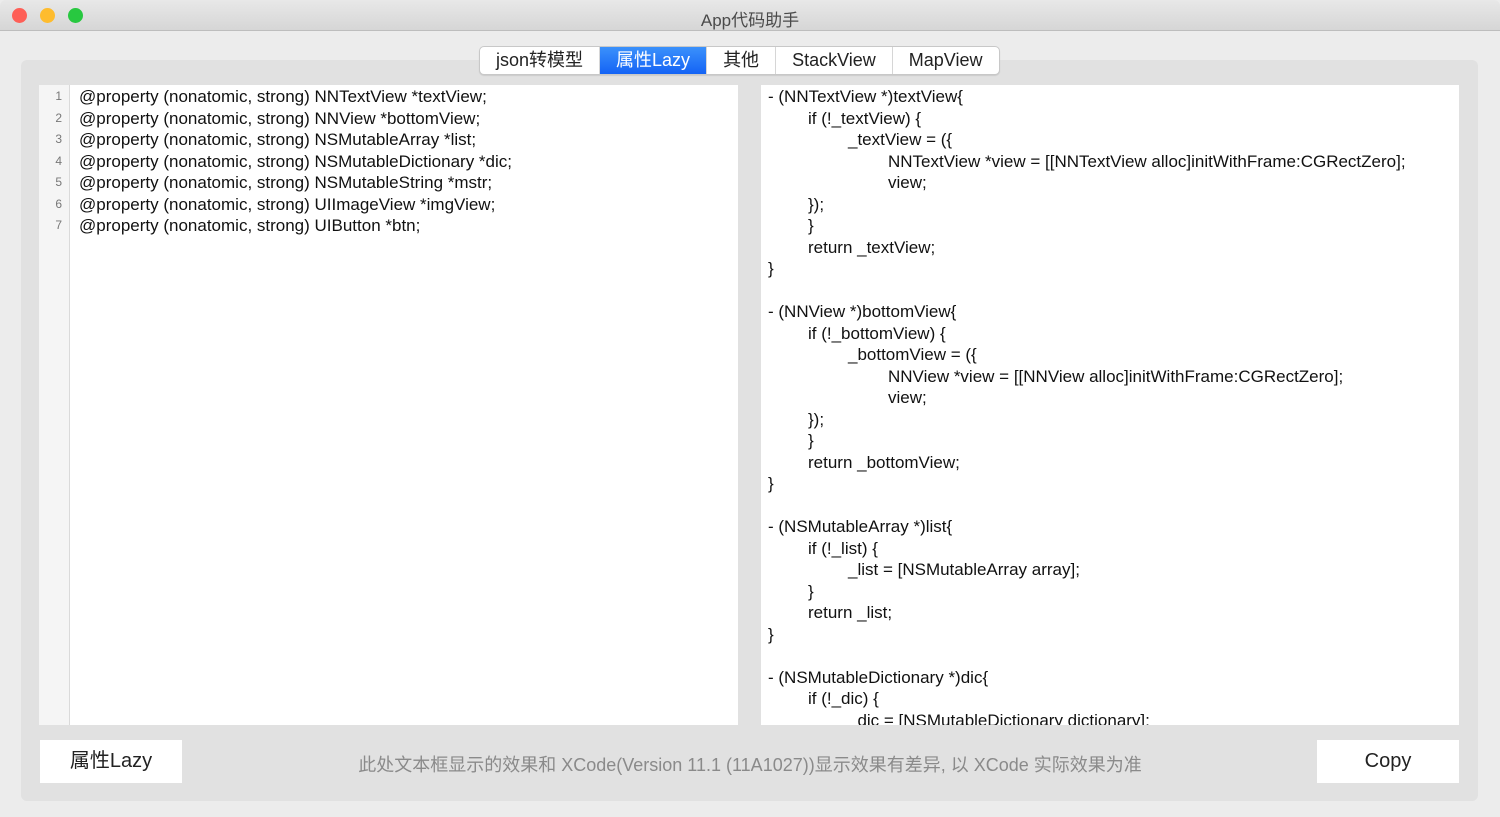 The width and height of the screenshot is (1500, 817). Describe the element at coordinates (54, 405) in the screenshot. I see `line-number-gutter: 1 2 3 4 5 6 7` at that location.